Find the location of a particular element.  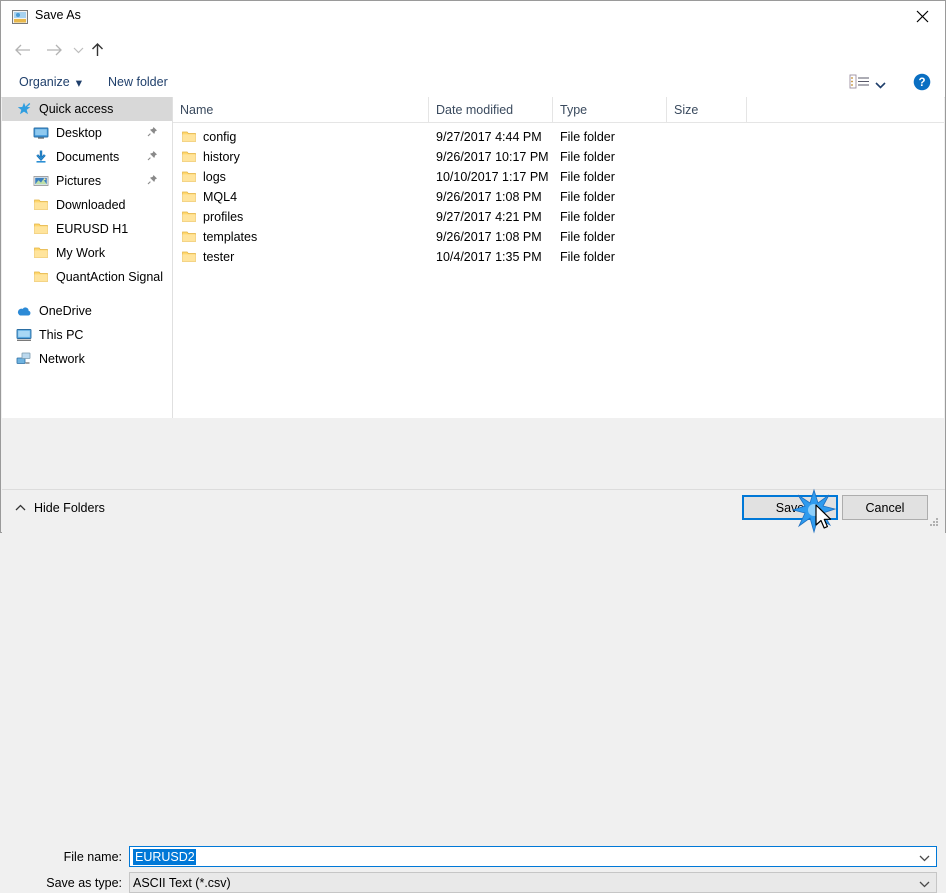

table-row: MQL4 9/26/2017 1:08 PM File folder is located at coordinates (558, 197).